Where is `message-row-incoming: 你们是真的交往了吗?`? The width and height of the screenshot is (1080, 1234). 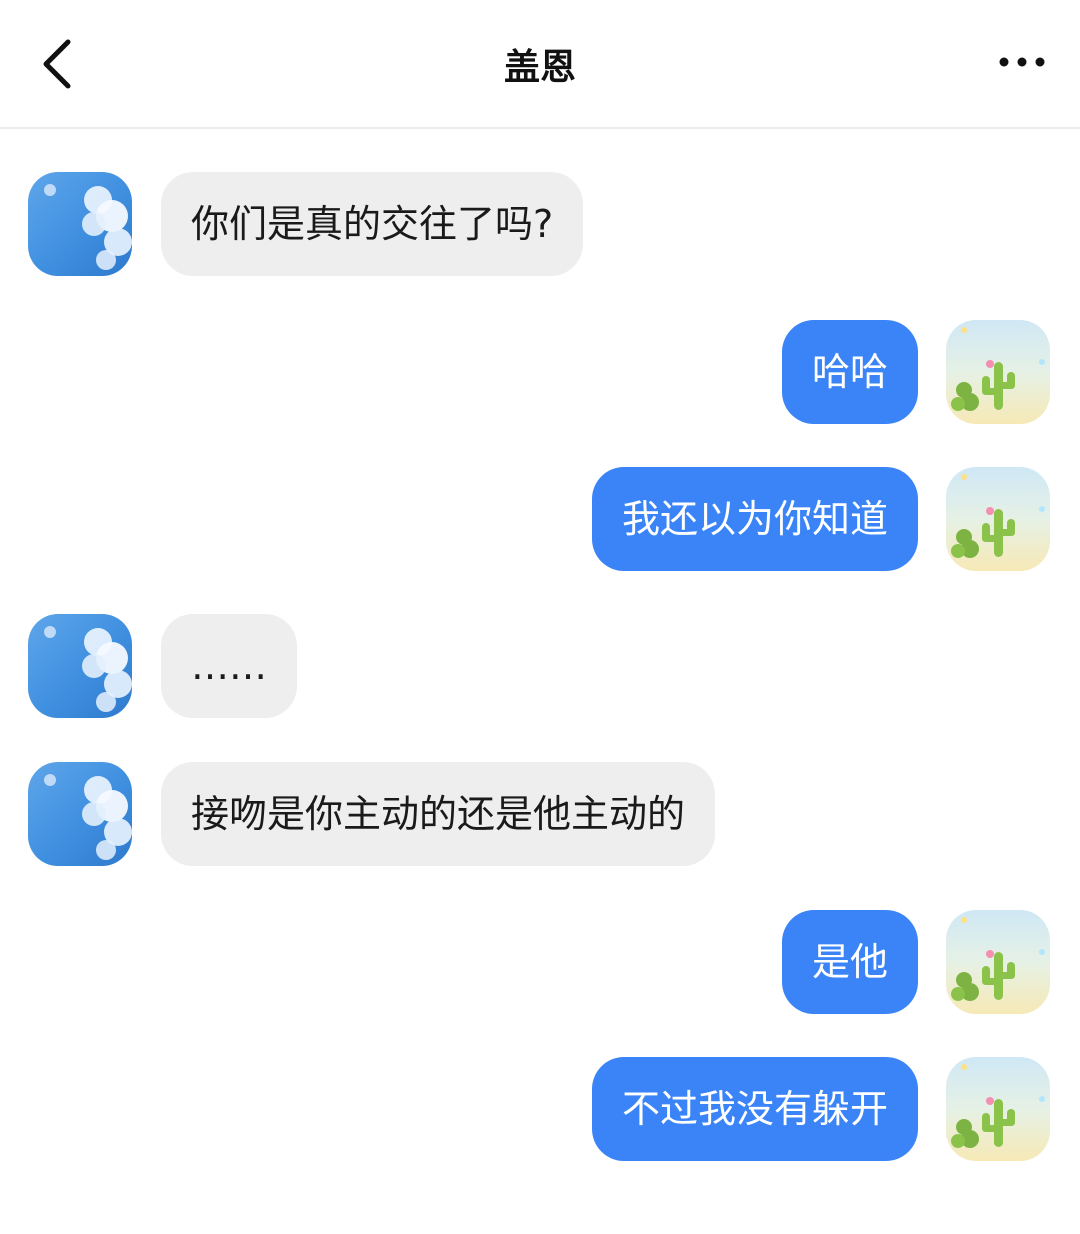
message-row-incoming: 你们是真的交往了吗? is located at coordinates (540, 224).